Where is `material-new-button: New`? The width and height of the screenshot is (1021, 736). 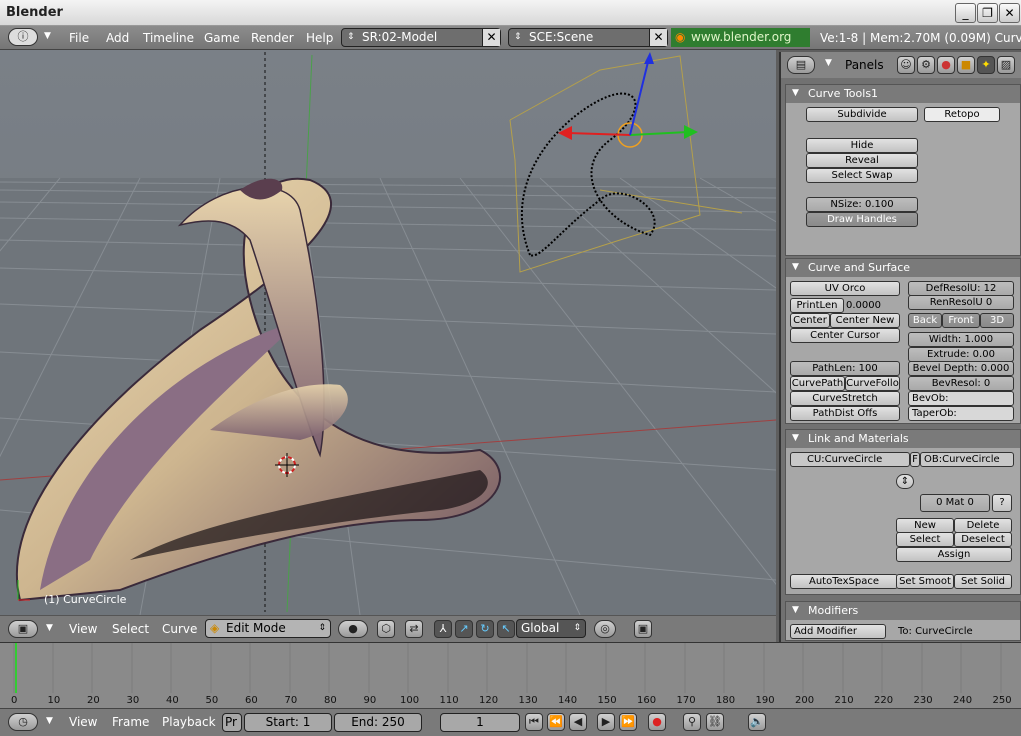 material-new-button: New is located at coordinates (925, 525).